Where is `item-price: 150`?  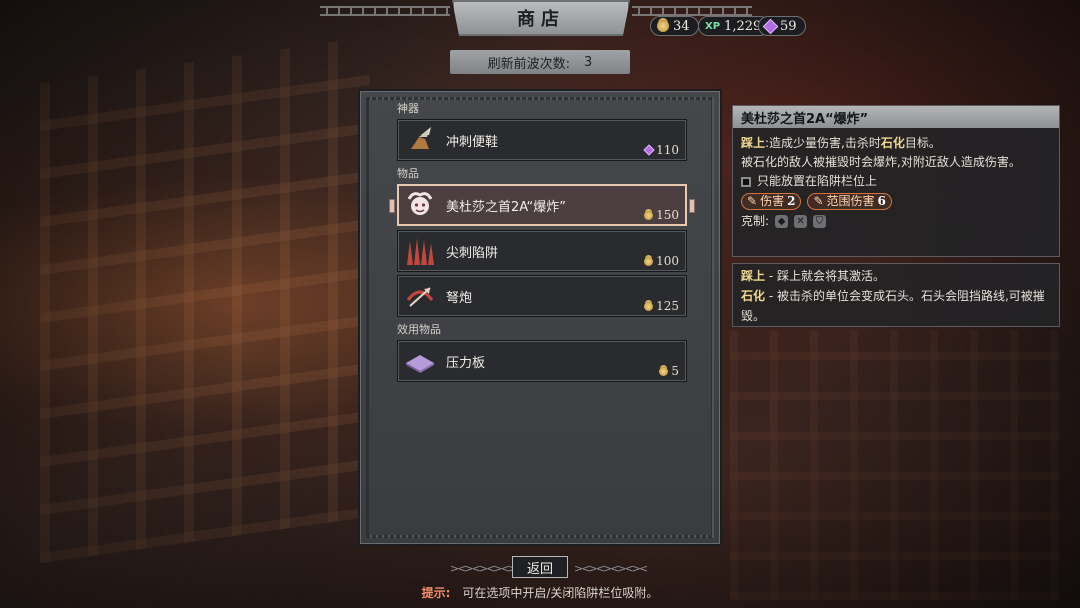 item-price: 150 is located at coordinates (661, 215).